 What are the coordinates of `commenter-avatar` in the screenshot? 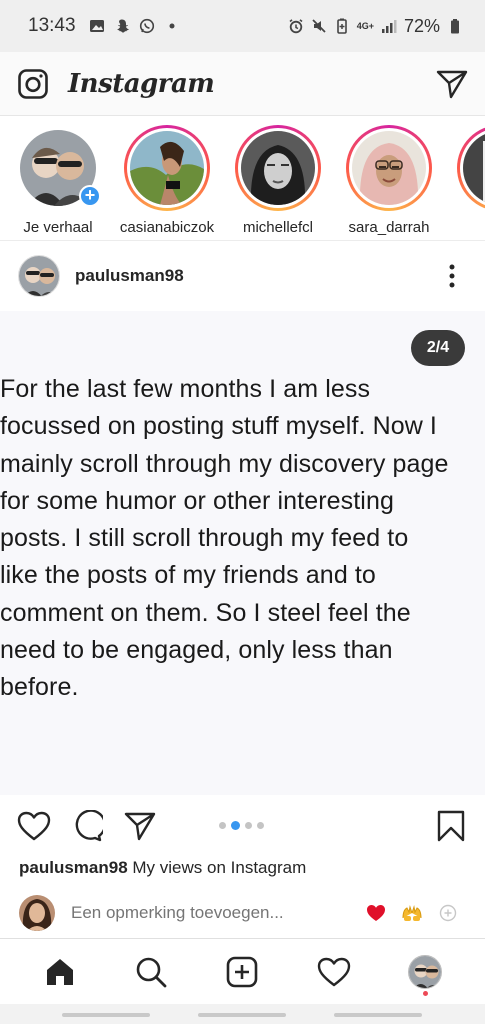 It's located at (37, 913).